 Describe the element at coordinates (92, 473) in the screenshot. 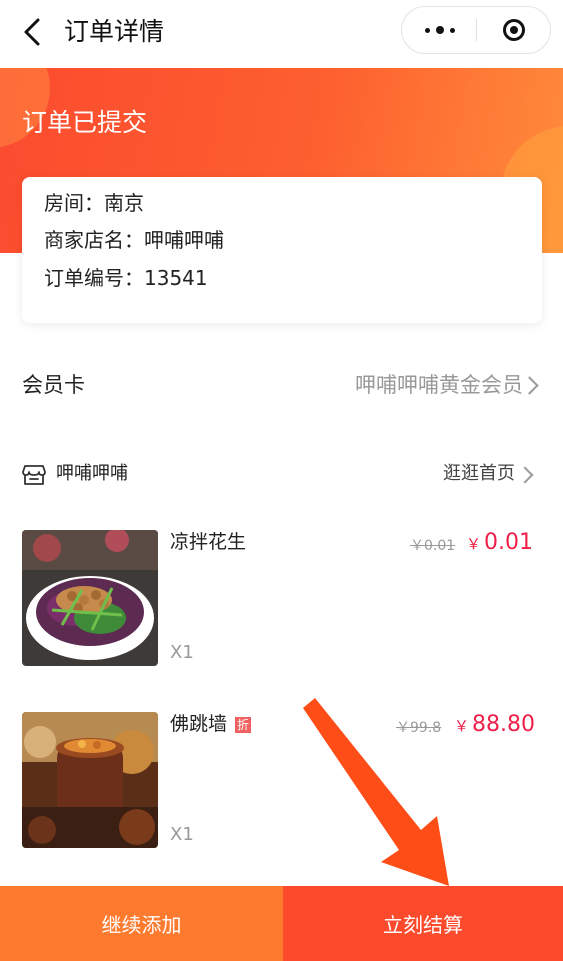

I see `shop-name: 呷哺呷哺` at that location.